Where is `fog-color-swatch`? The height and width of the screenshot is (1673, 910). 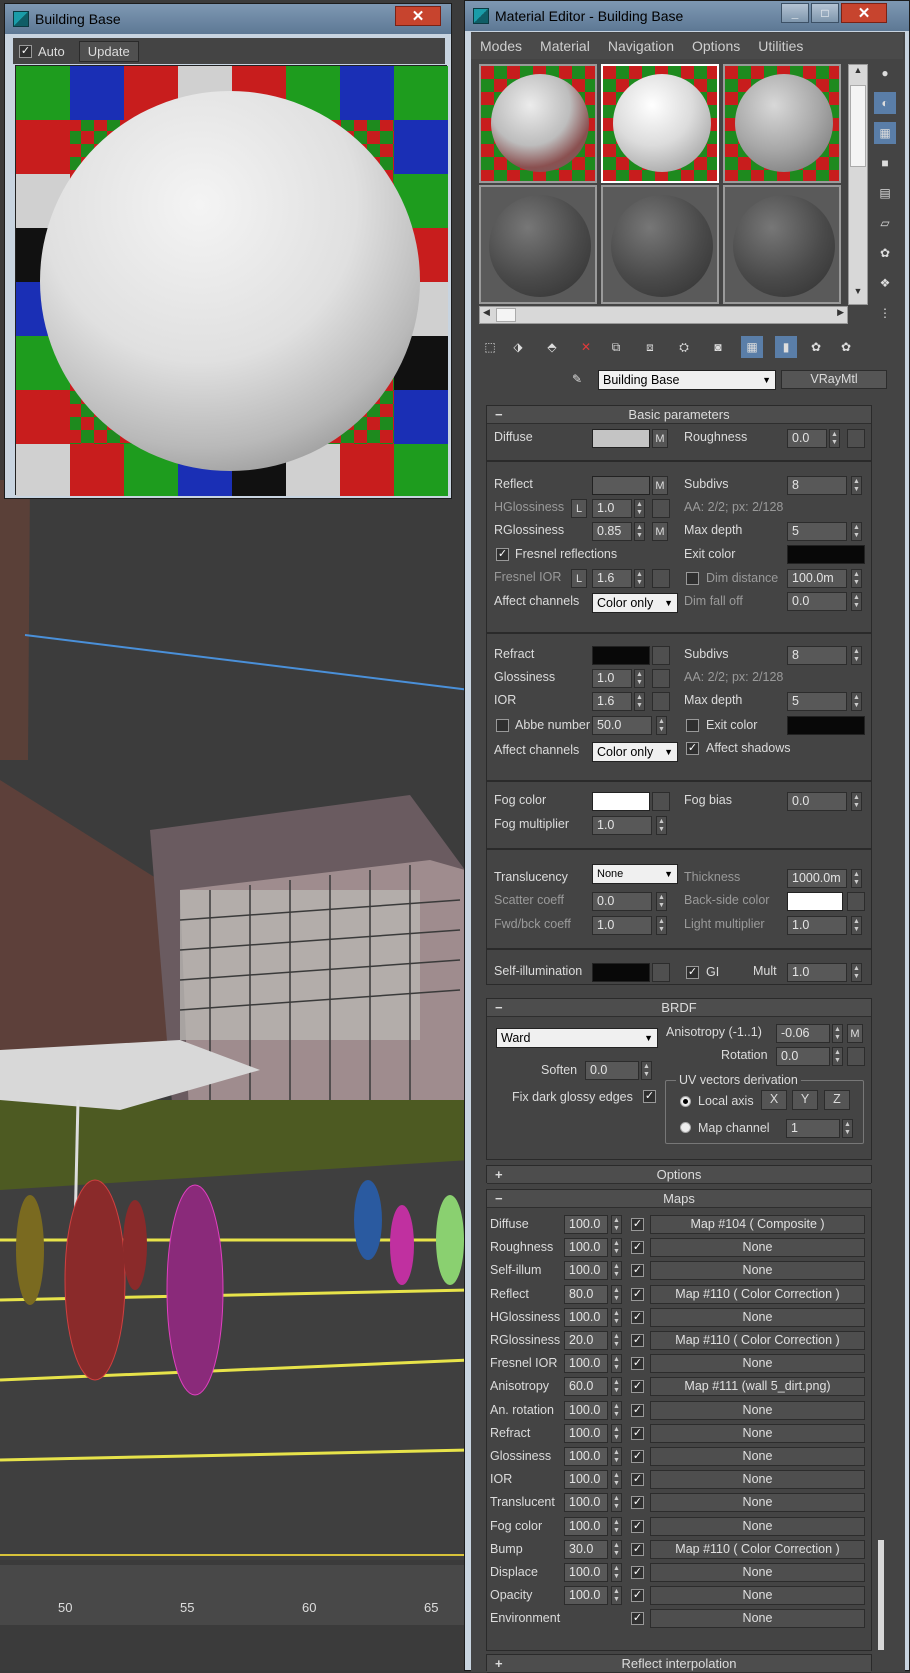
fog-color-swatch is located at coordinates (621, 801).